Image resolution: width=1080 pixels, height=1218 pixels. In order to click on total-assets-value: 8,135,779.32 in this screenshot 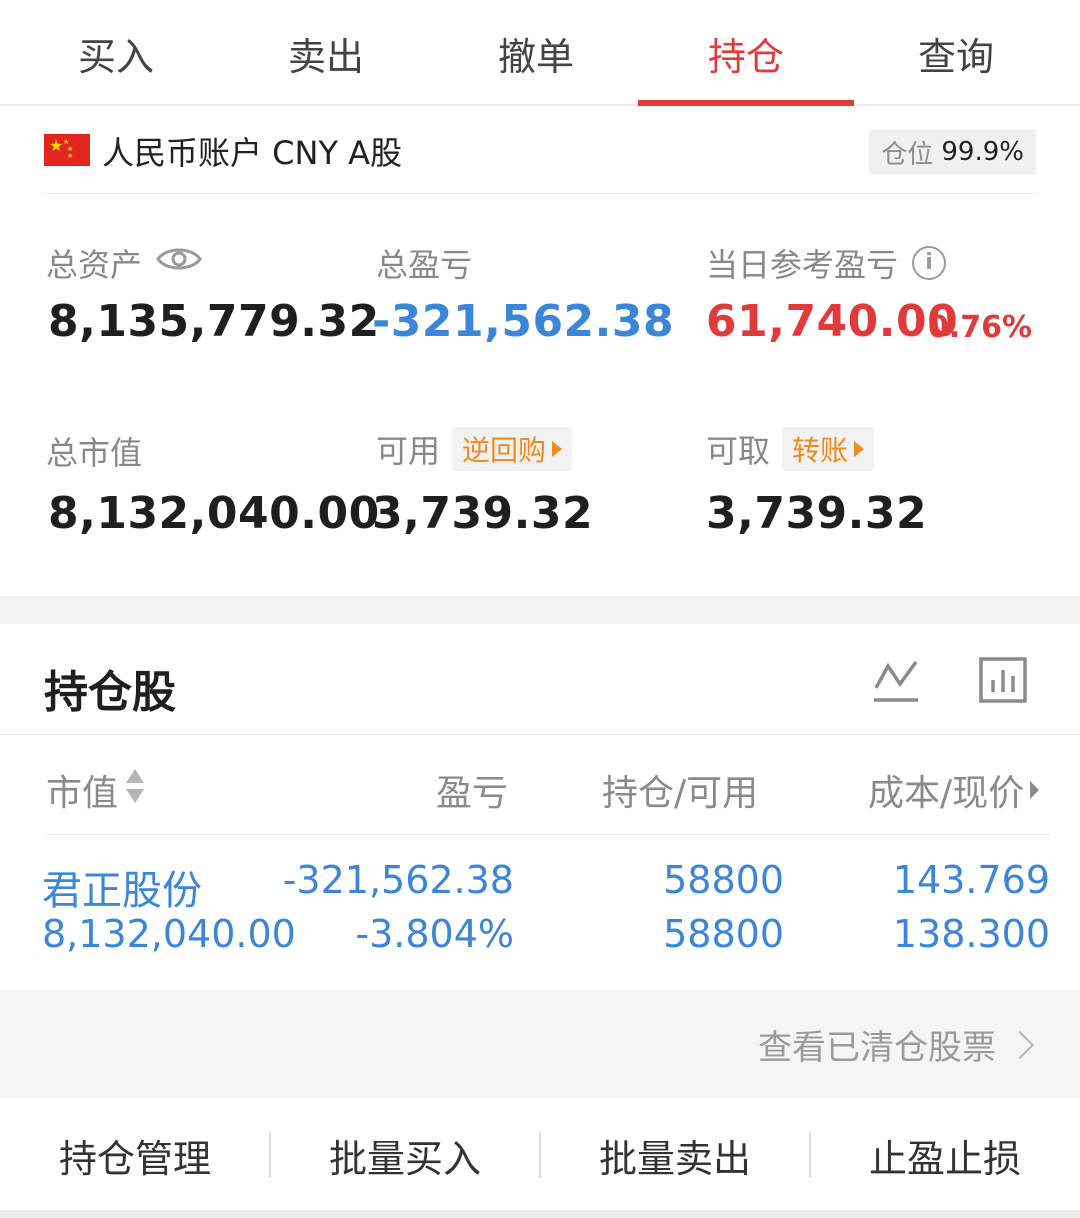, I will do `click(214, 321)`.